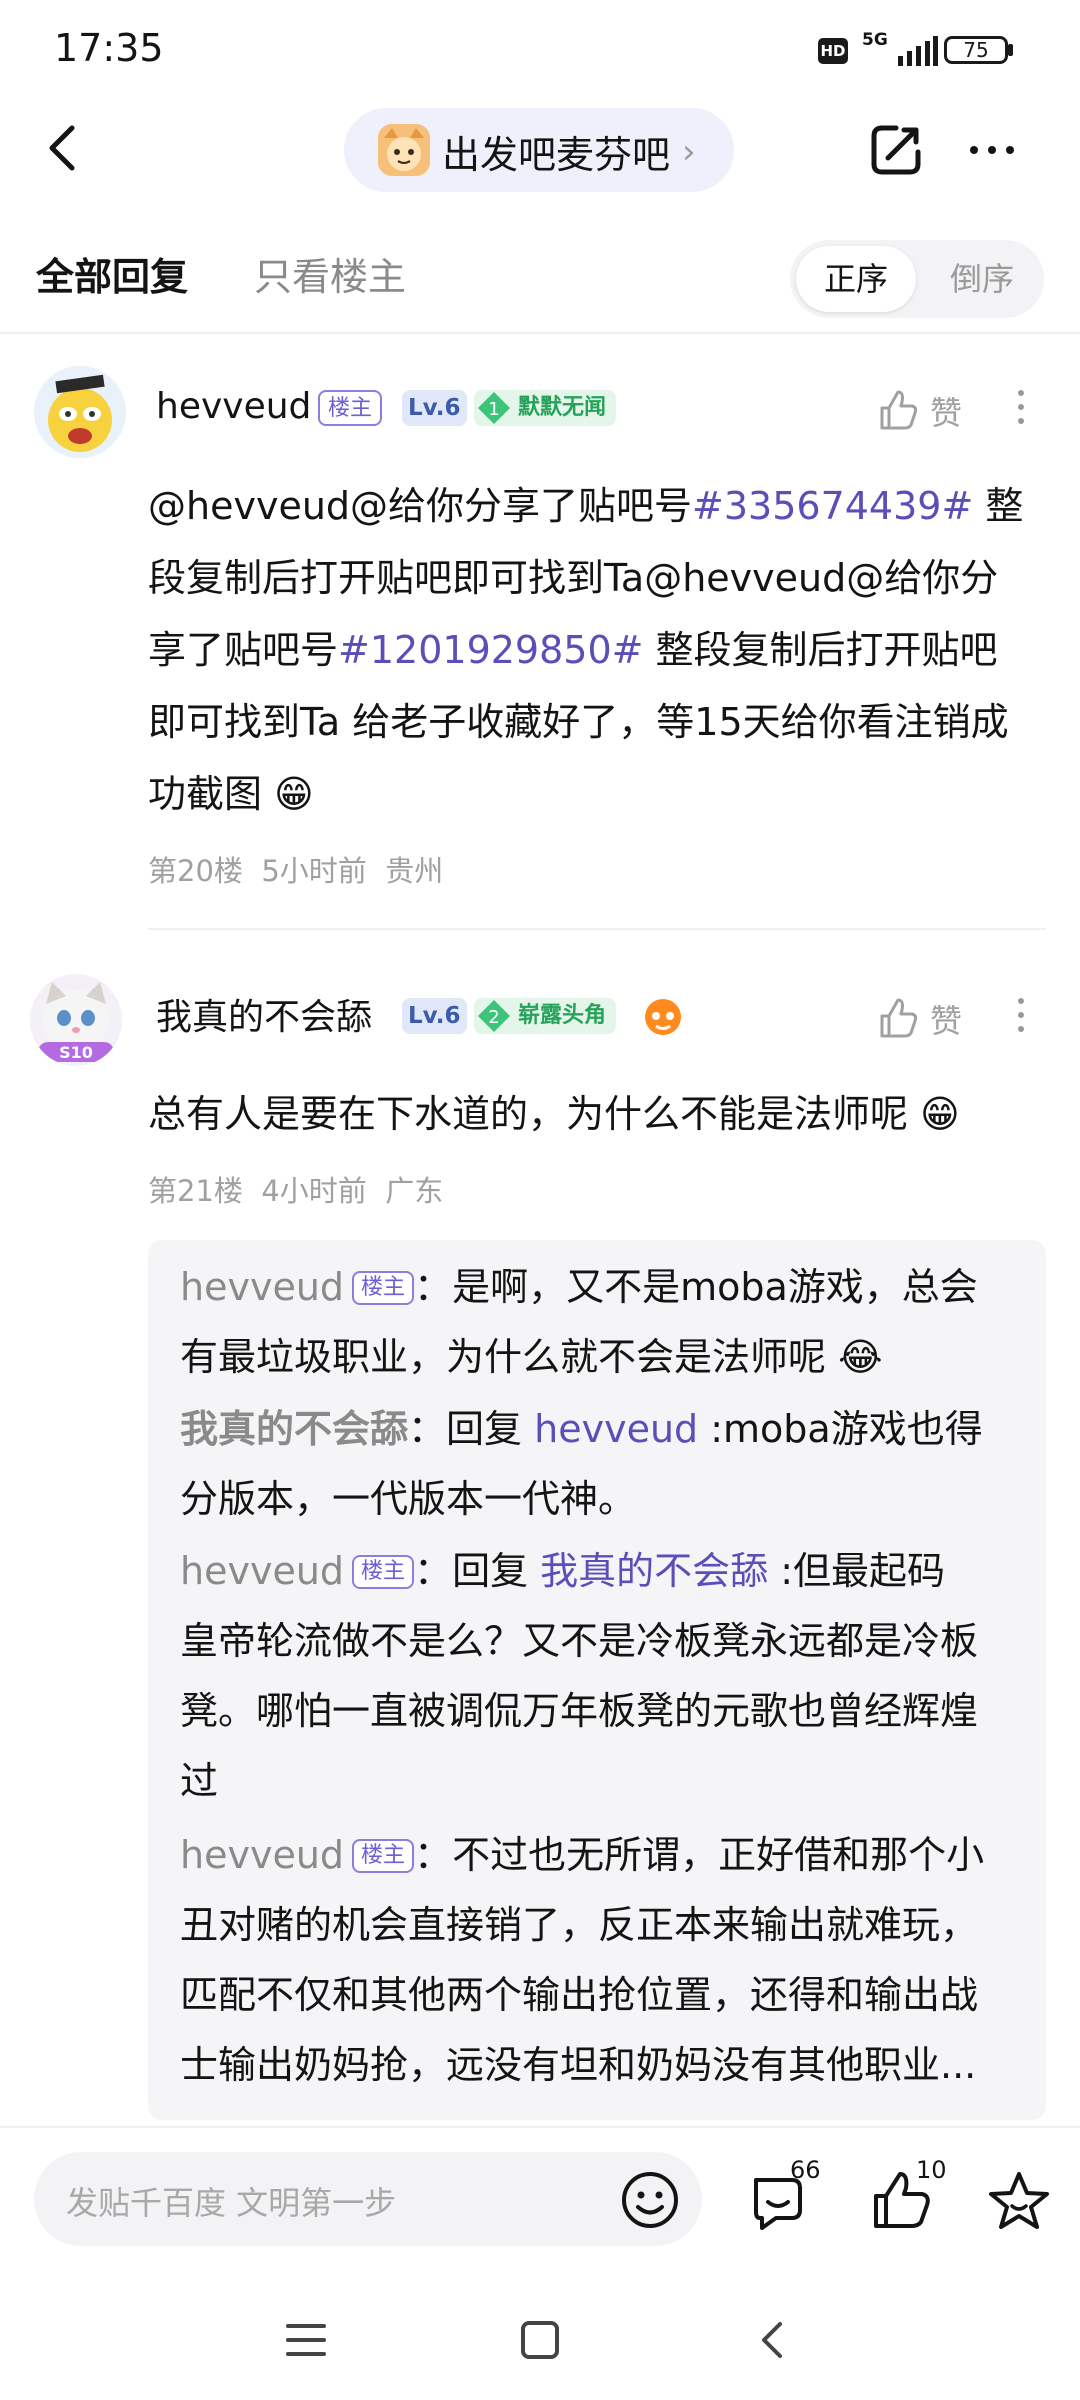 The height and width of the screenshot is (2400, 1080). I want to click on home-icon, so click(540, 2340).